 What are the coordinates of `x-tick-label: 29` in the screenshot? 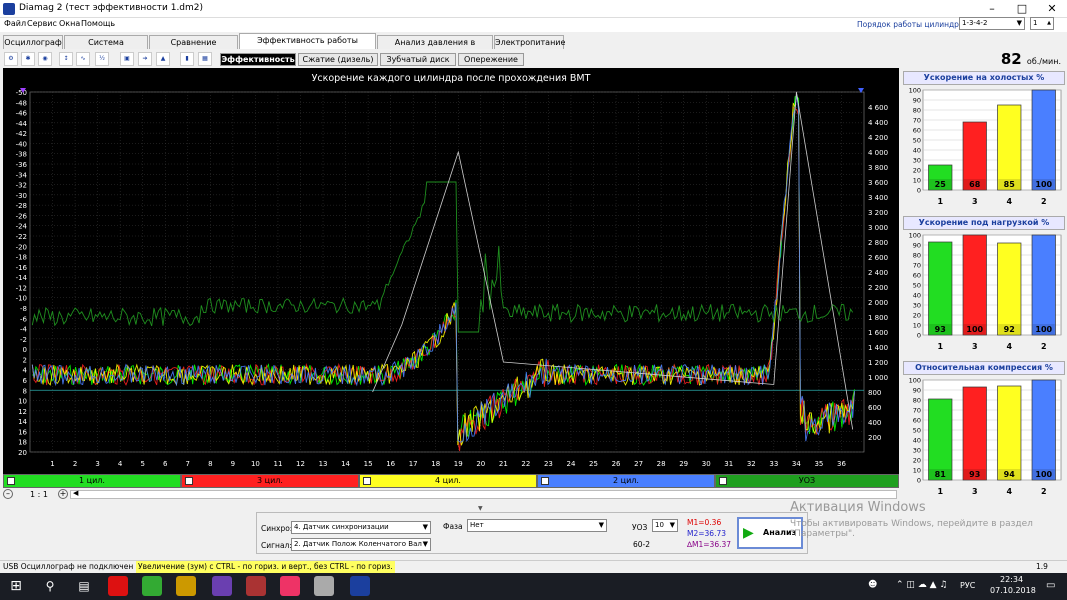 It's located at (683, 464).